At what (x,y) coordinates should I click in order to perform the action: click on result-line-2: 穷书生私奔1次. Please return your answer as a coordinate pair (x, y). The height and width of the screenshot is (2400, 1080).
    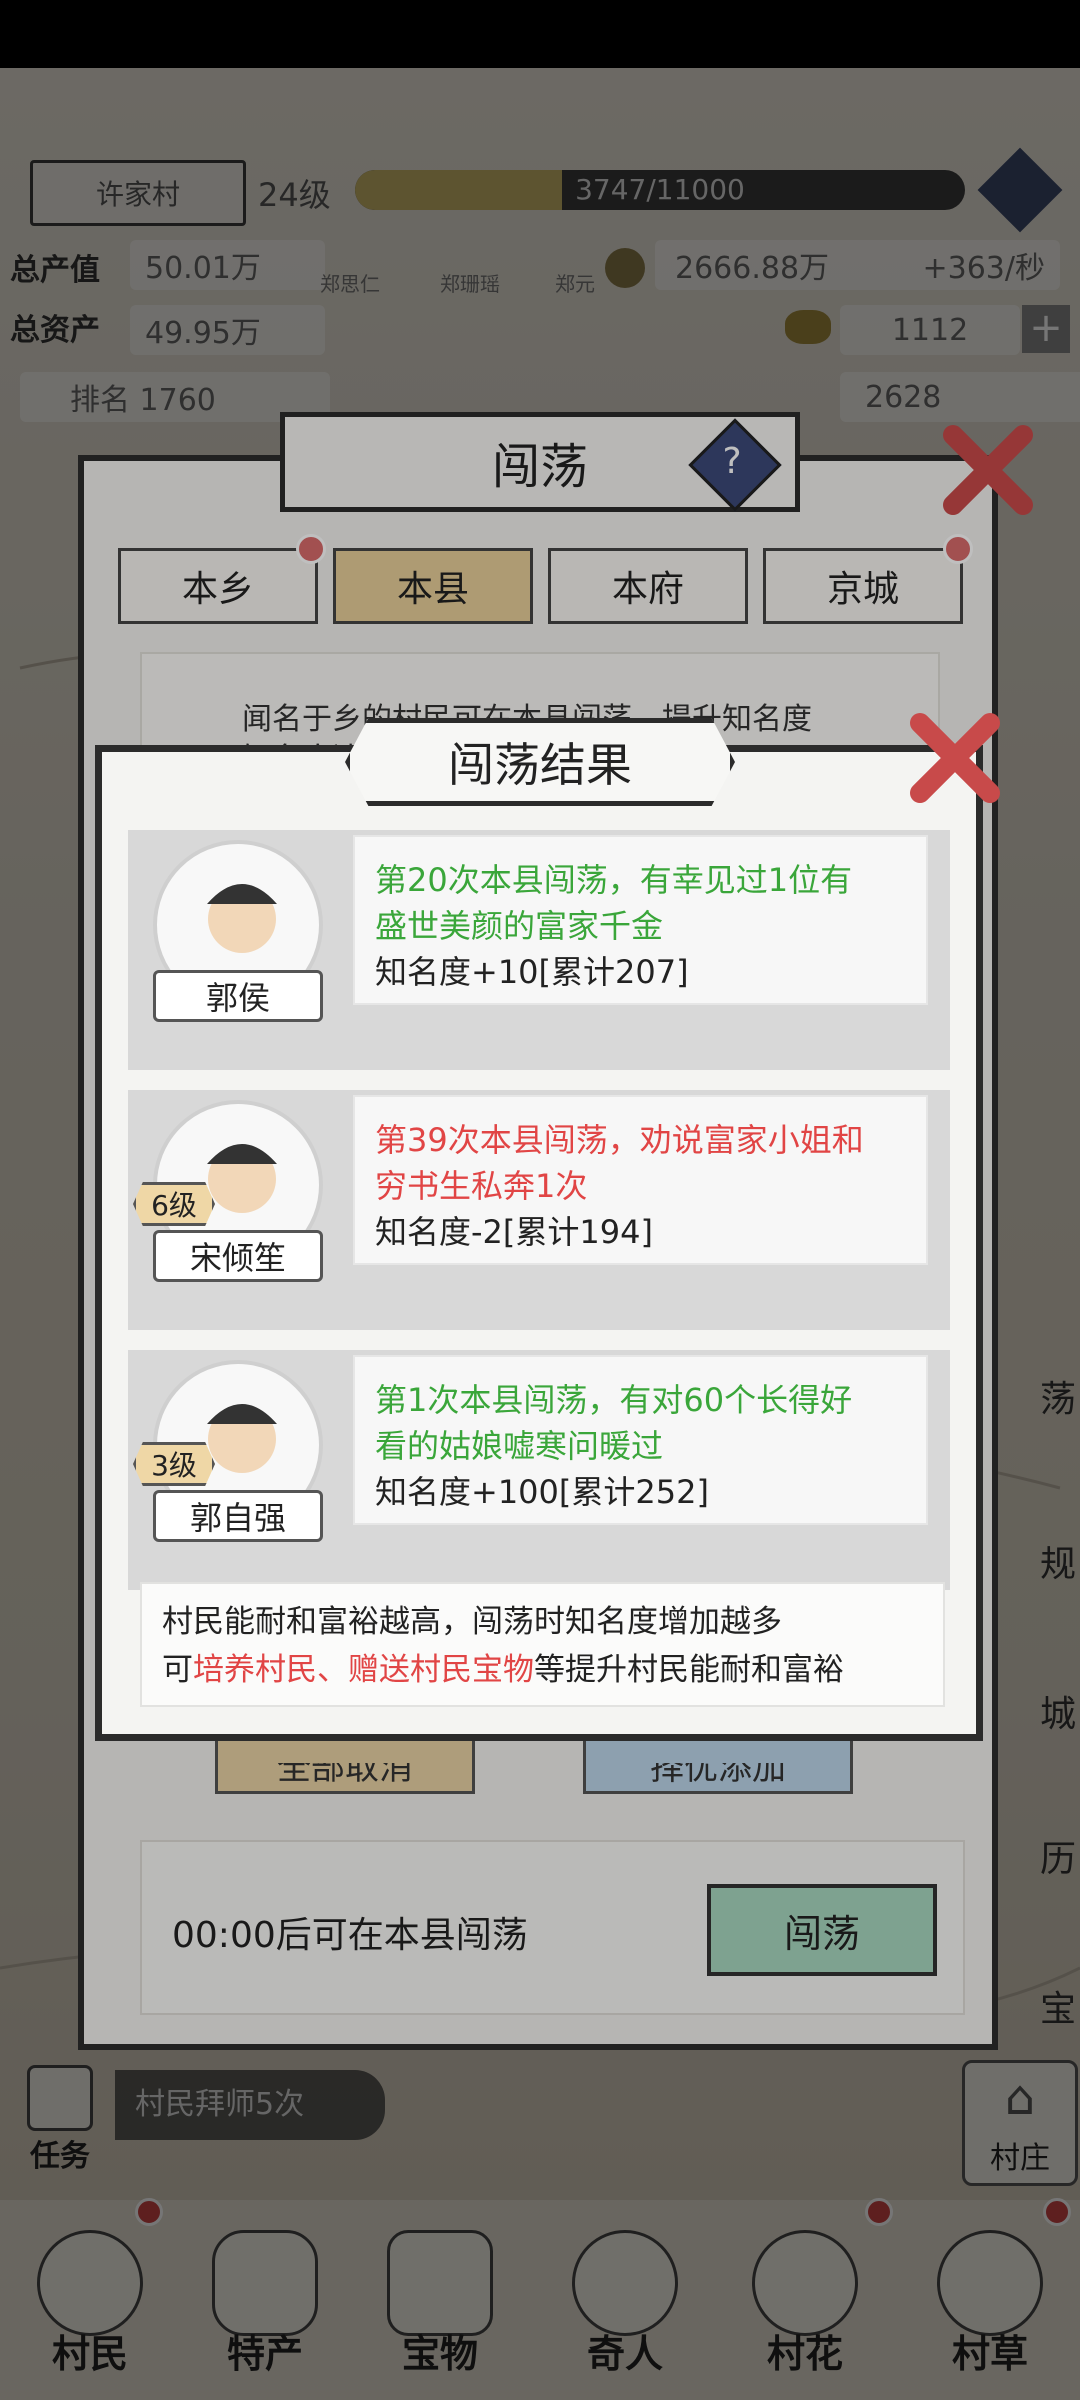
    Looking at the image, I should click on (481, 1186).